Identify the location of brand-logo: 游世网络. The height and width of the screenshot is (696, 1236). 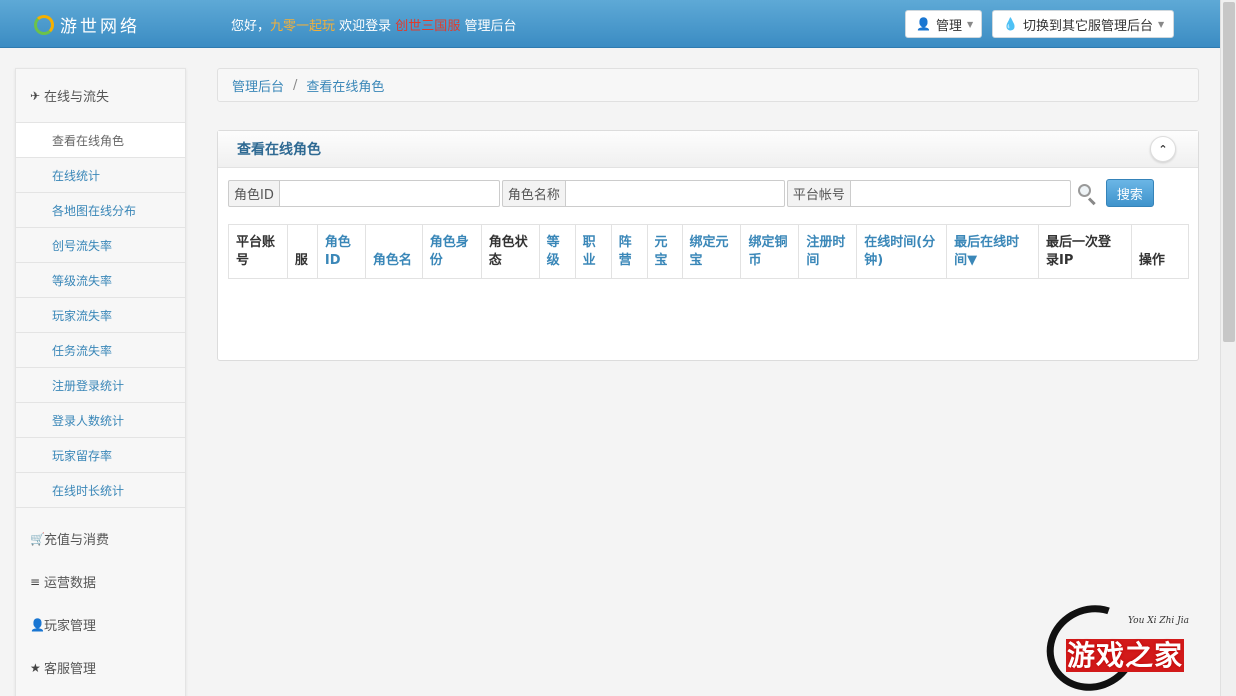
(87, 24).